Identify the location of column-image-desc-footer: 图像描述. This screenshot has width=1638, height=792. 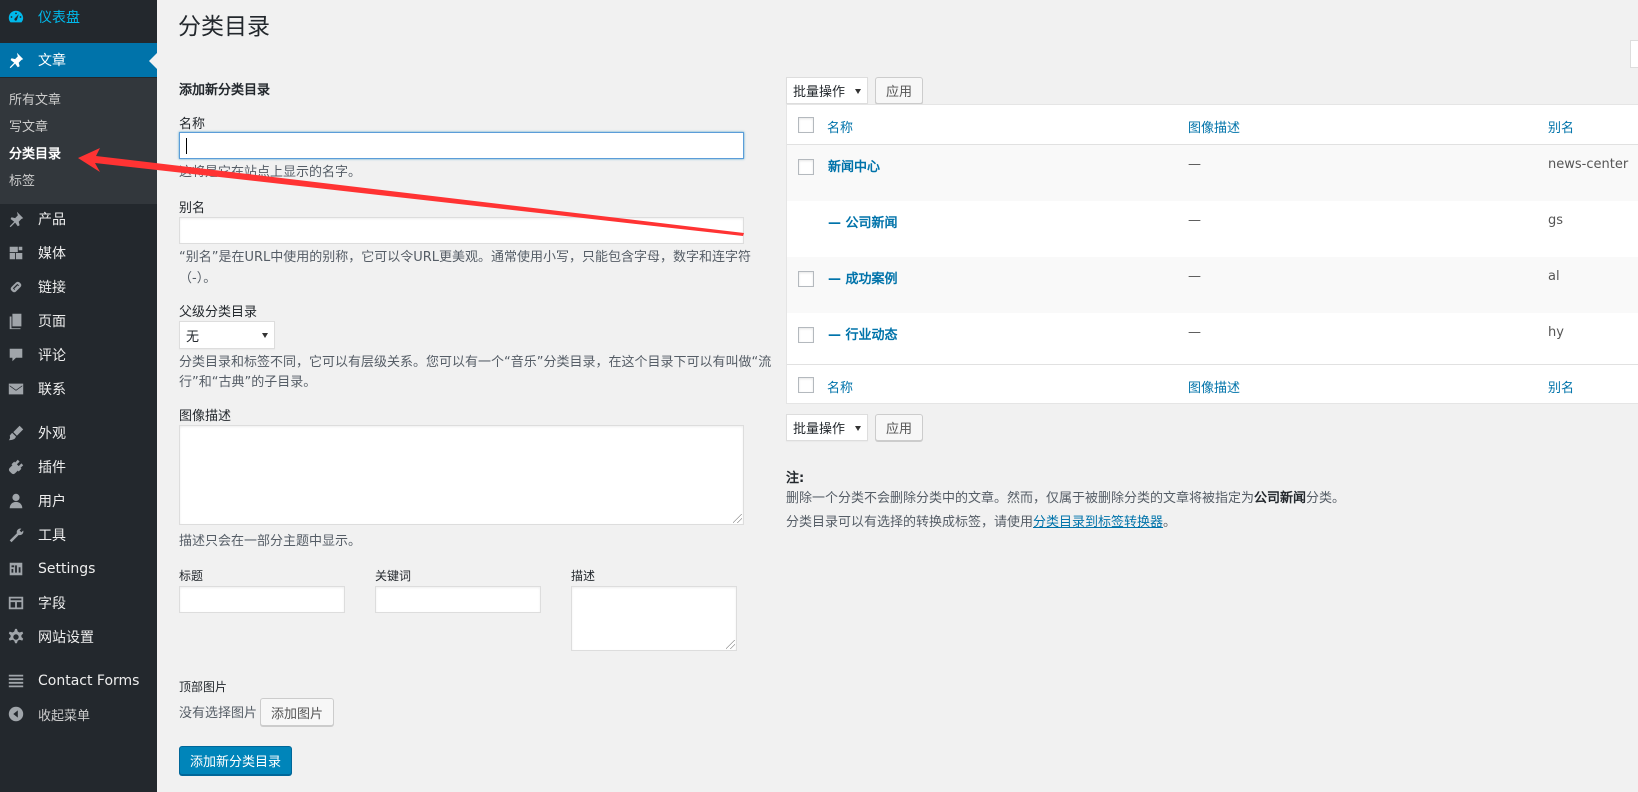
(1214, 386).